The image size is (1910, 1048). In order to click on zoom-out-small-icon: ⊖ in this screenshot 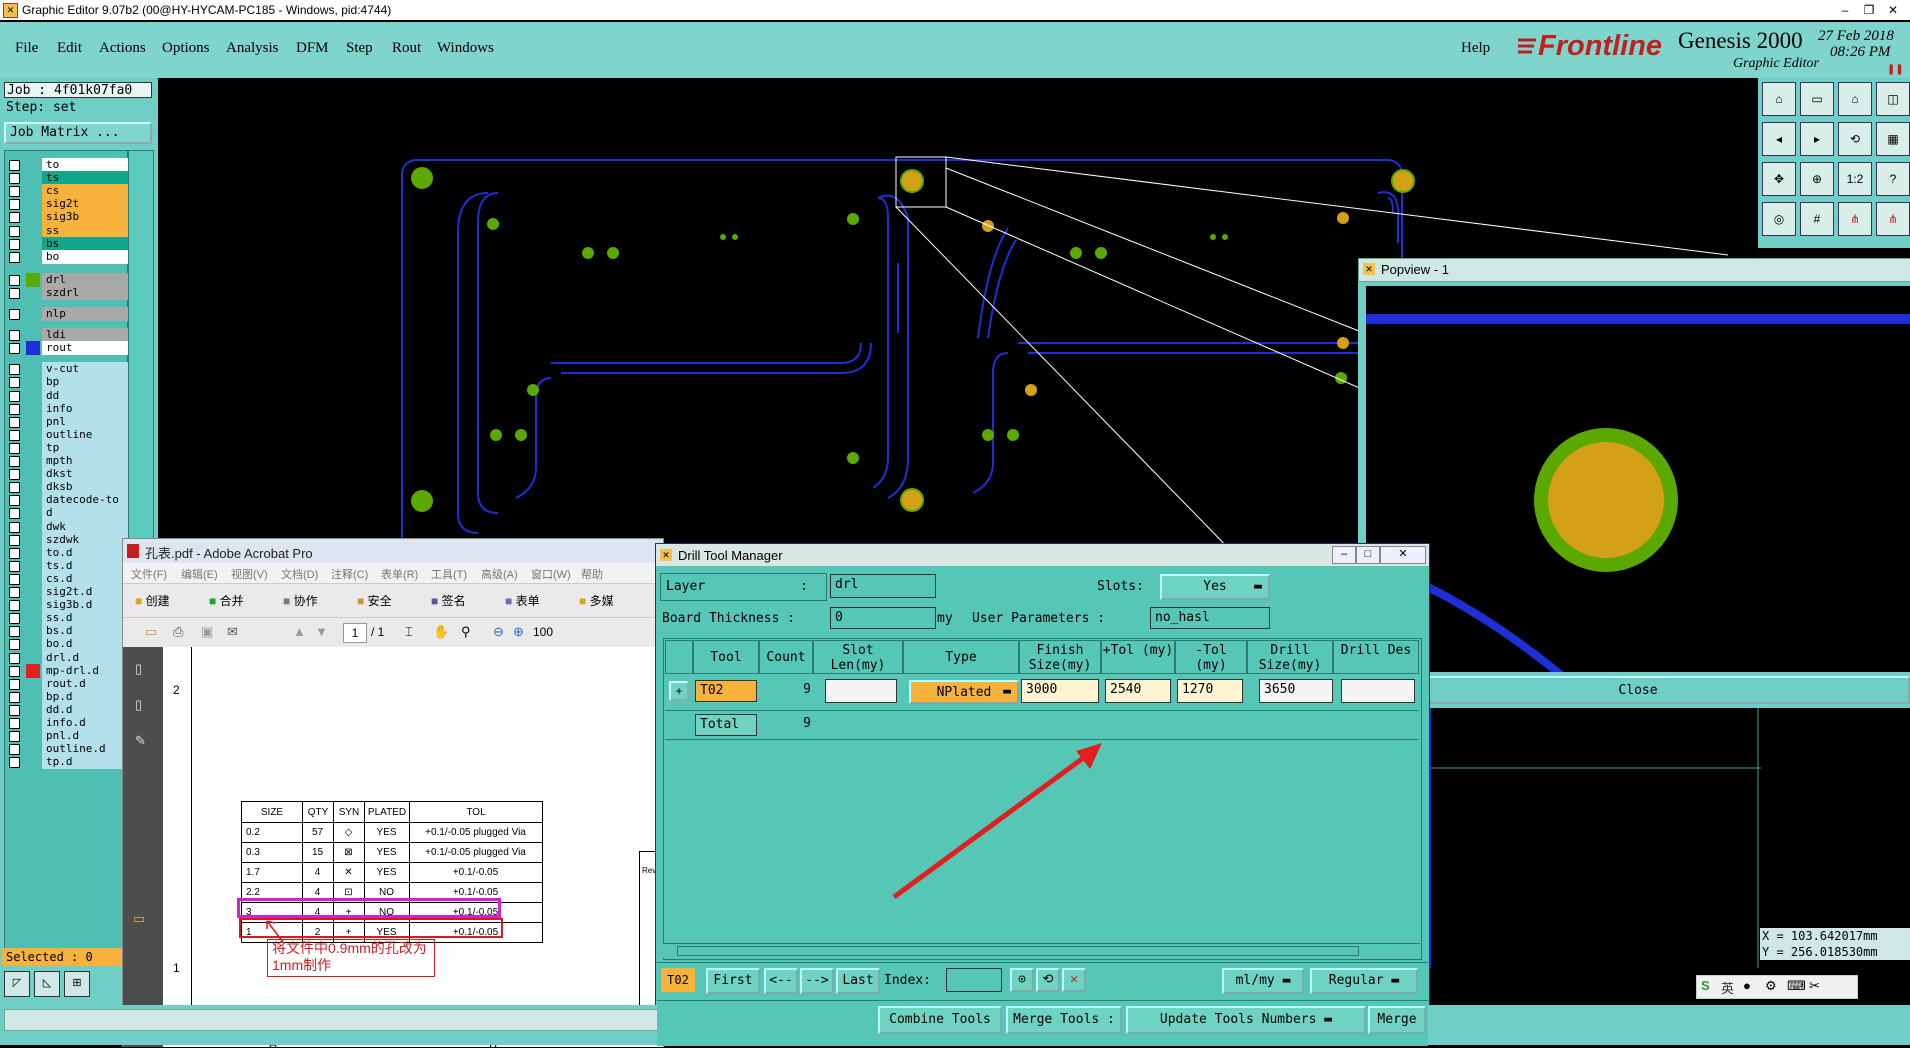, I will do `click(498, 632)`.